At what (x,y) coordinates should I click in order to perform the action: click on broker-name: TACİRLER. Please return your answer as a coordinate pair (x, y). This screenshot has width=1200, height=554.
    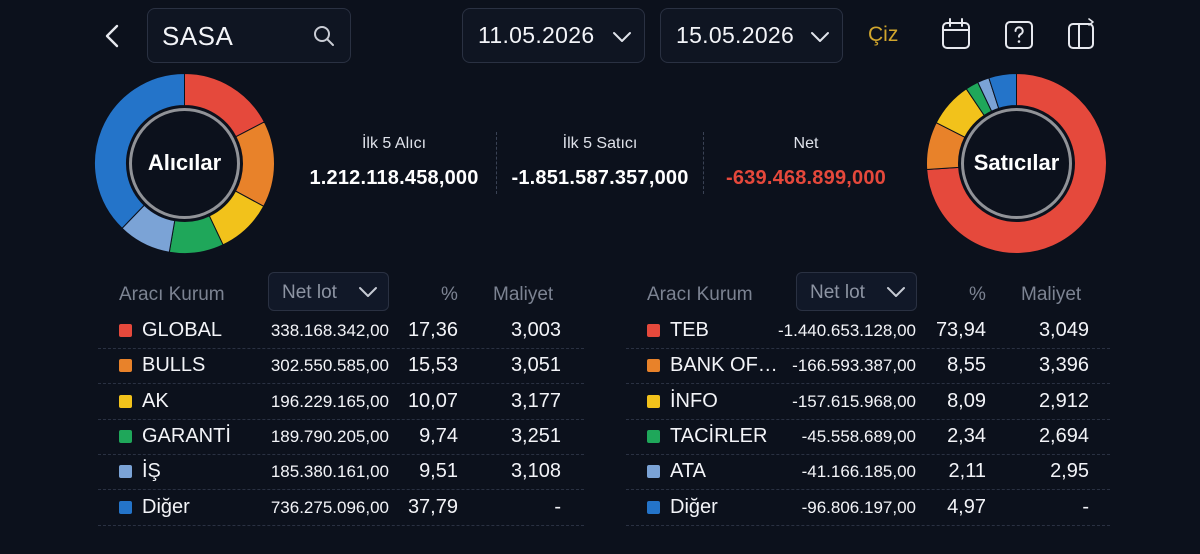
    Looking at the image, I should click on (719, 435).